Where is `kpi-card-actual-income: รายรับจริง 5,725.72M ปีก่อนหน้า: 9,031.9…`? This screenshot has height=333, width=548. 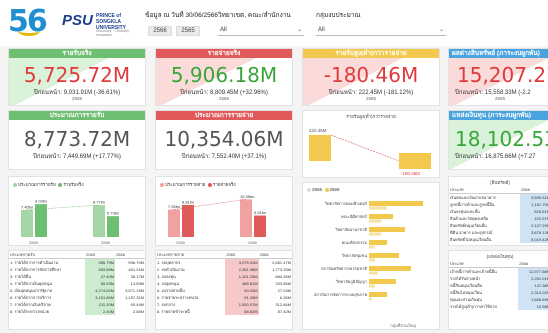
kpi-card-actual-income: รายรับจริง 5,725.72M ปีก่อนหน้า: 9,031.9… is located at coordinates (77, 77).